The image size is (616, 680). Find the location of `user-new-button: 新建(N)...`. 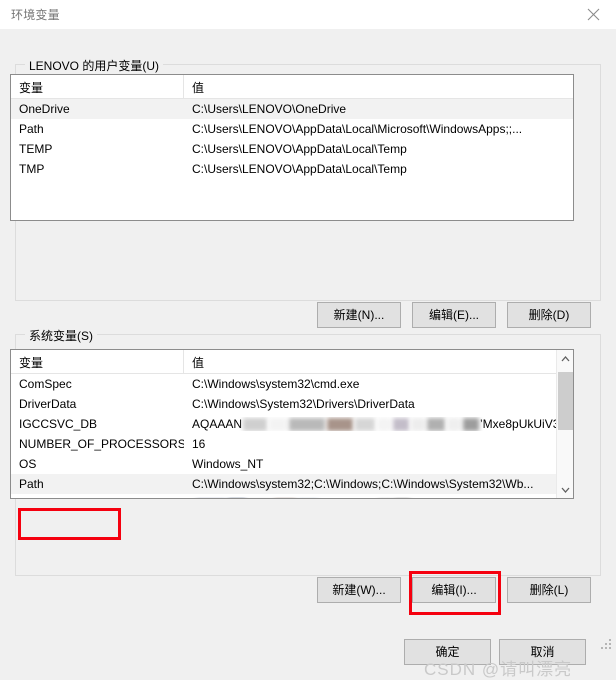

user-new-button: 新建(N)... is located at coordinates (359, 315).